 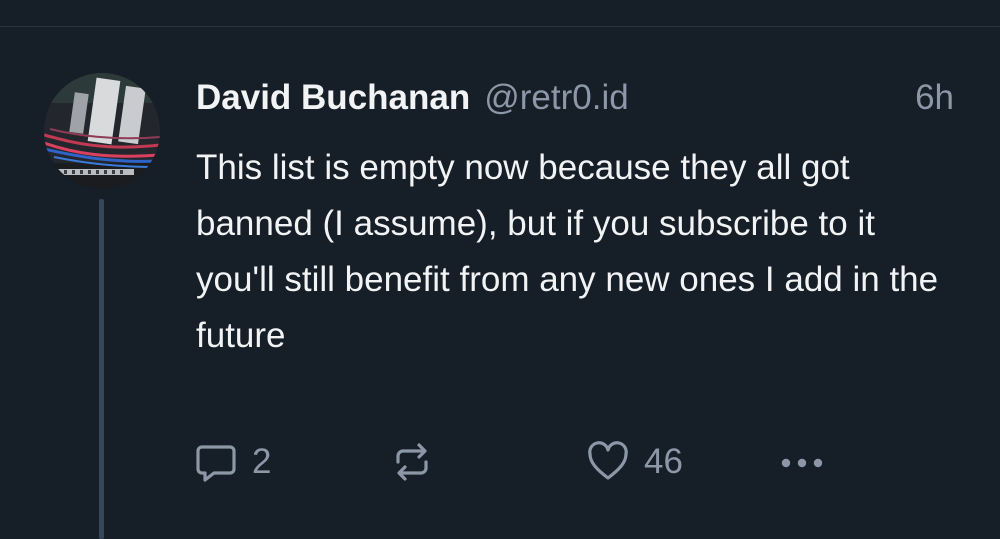 What do you see at coordinates (556, 98) in the screenshot?
I see `author-handle: @retr0.id` at bounding box center [556, 98].